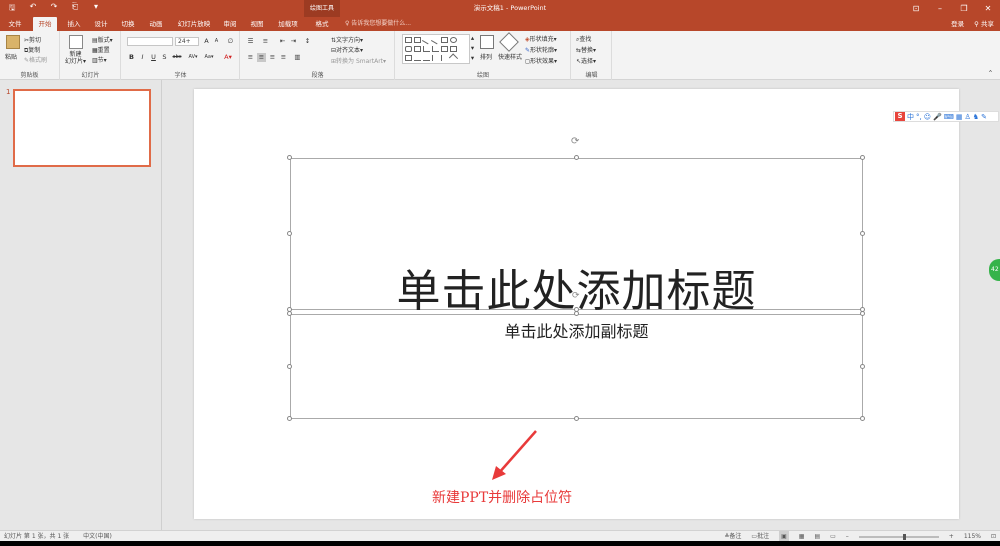  Describe the element at coordinates (153, 57) in the screenshot. I see `underline-button: U` at that location.